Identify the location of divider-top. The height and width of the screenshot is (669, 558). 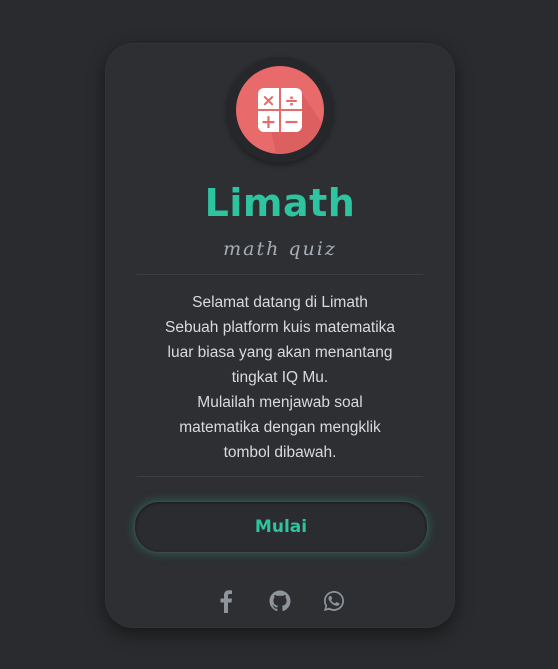
(280, 274).